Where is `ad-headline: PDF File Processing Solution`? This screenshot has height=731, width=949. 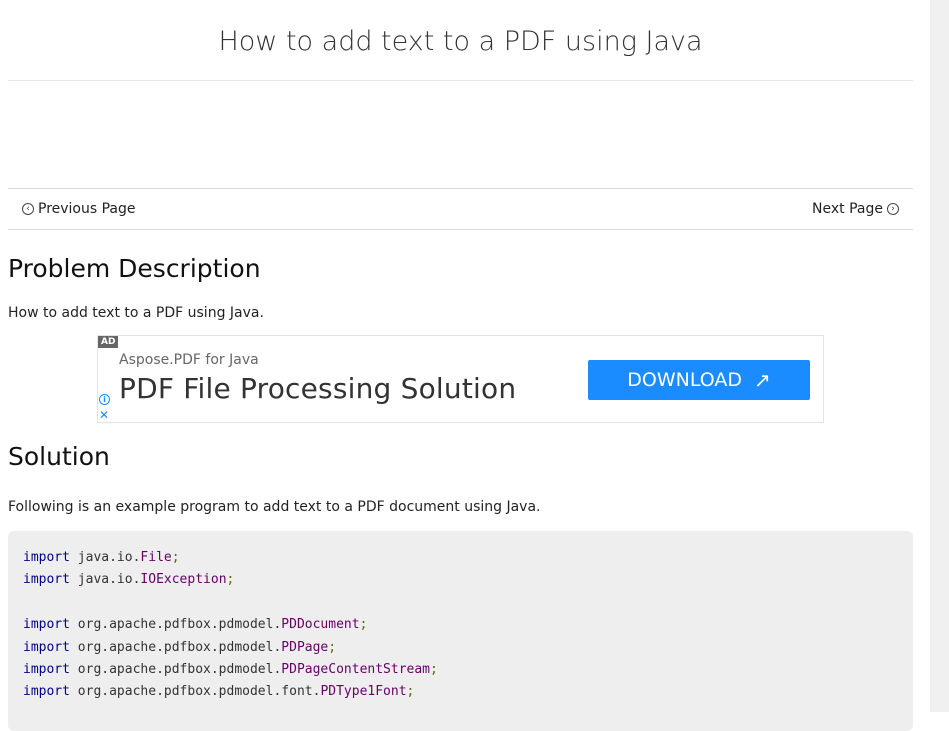 ad-headline: PDF File Processing Solution is located at coordinates (318, 388).